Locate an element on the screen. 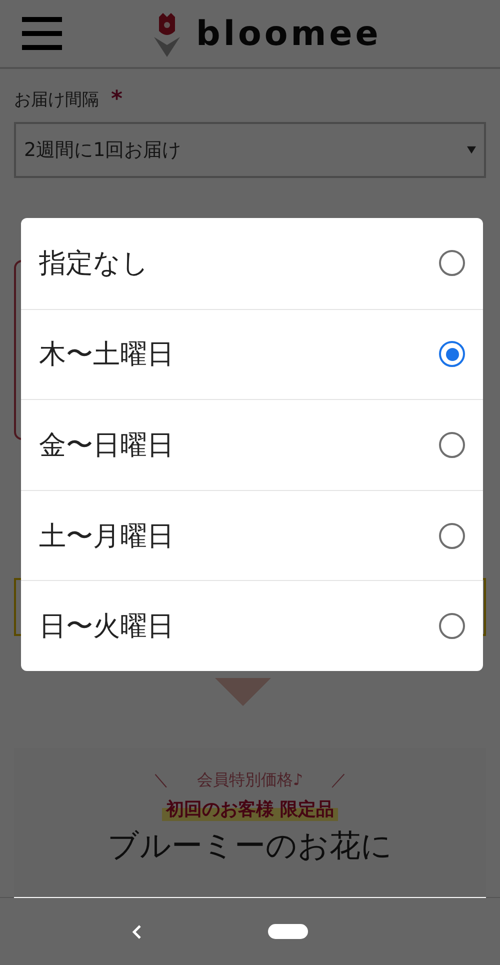  required-mark: * is located at coordinates (117, 99).